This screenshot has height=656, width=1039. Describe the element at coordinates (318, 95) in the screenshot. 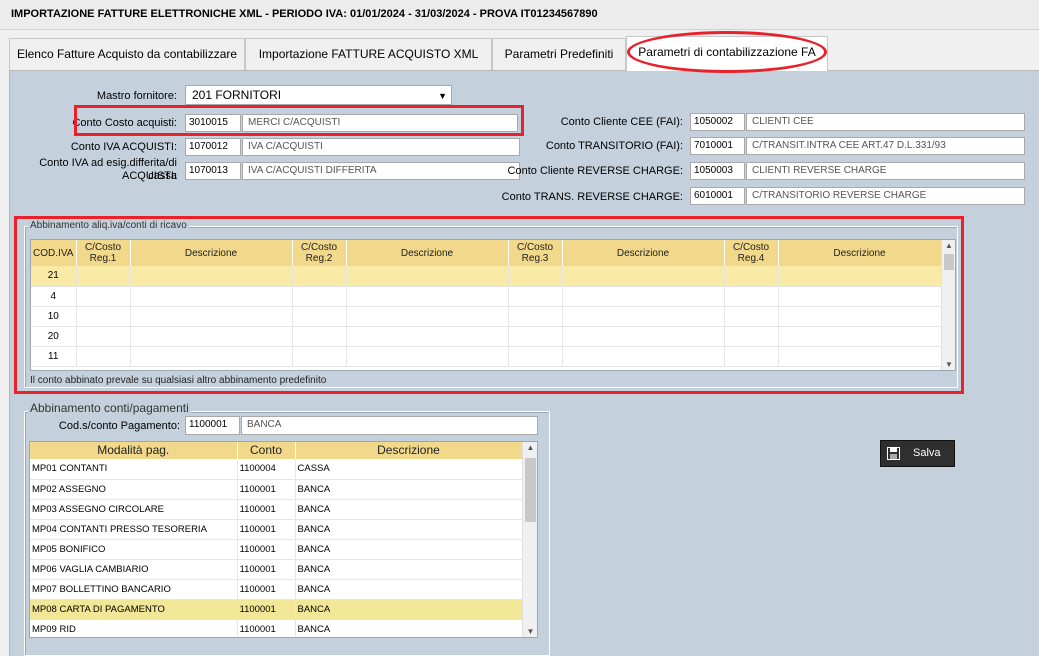

I see `mastro-fornitore-select: 201 FORNITORI ▼` at that location.